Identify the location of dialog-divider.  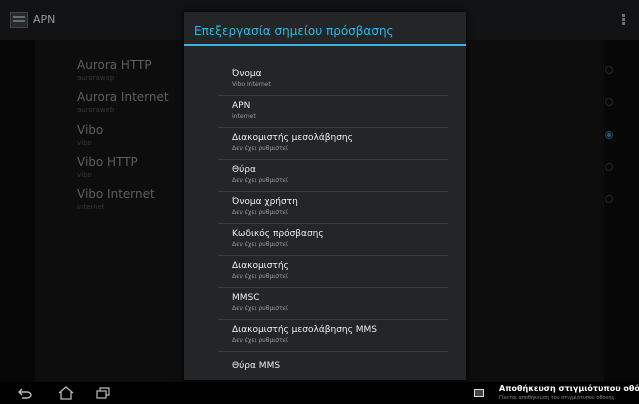
(325, 45).